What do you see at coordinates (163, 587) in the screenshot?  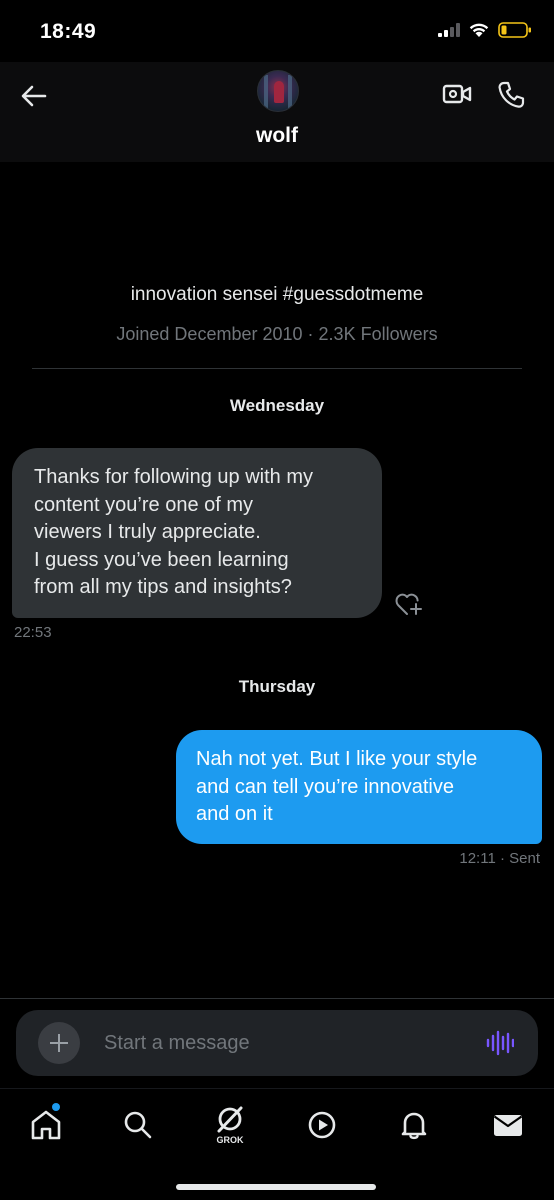 I see `message-line: from all my tips and insights?` at bounding box center [163, 587].